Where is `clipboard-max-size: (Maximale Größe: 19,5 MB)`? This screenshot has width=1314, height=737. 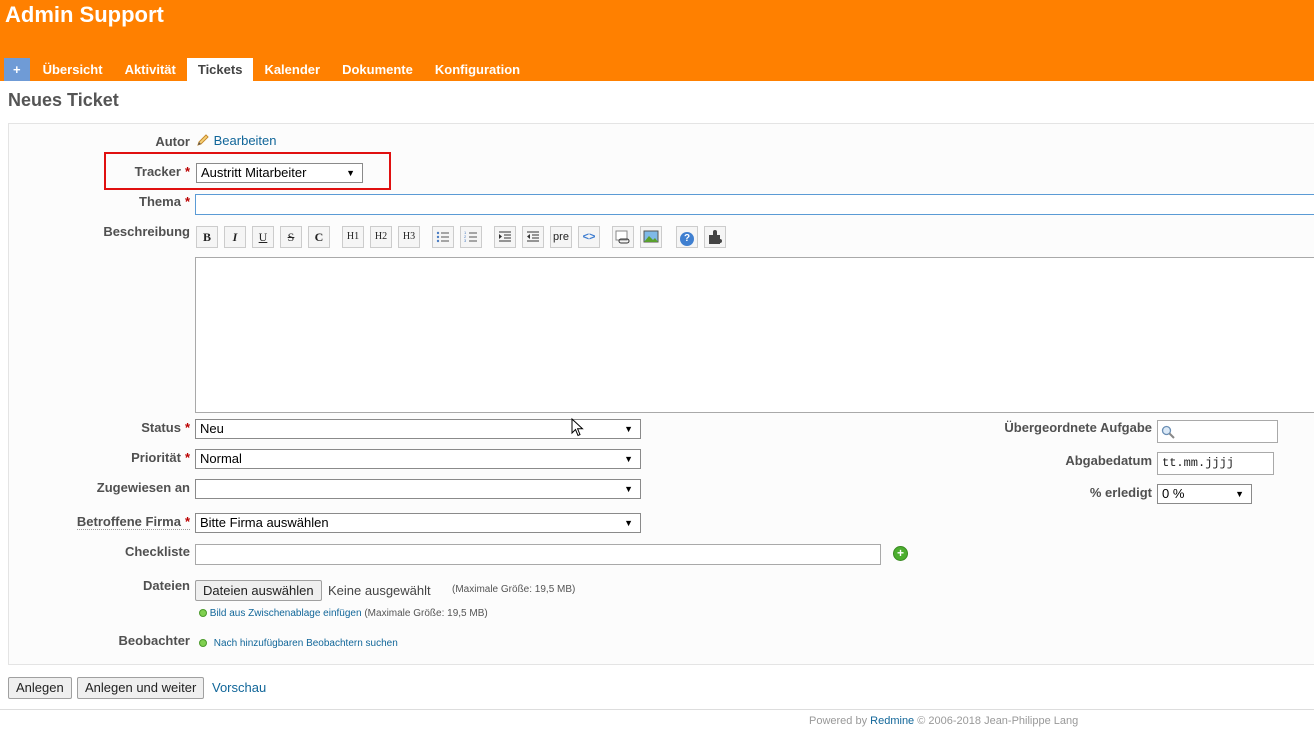
clipboard-max-size: (Maximale Größe: 19,5 MB) is located at coordinates (426, 613).